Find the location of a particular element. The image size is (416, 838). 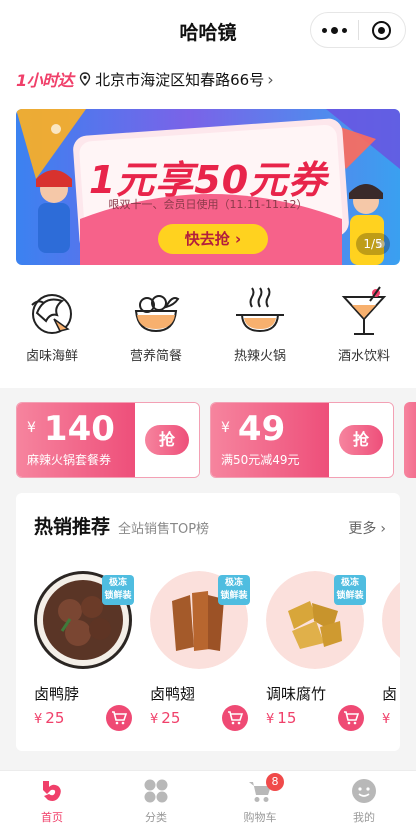

category-label: 酒水饮料 is located at coordinates (363, 356).